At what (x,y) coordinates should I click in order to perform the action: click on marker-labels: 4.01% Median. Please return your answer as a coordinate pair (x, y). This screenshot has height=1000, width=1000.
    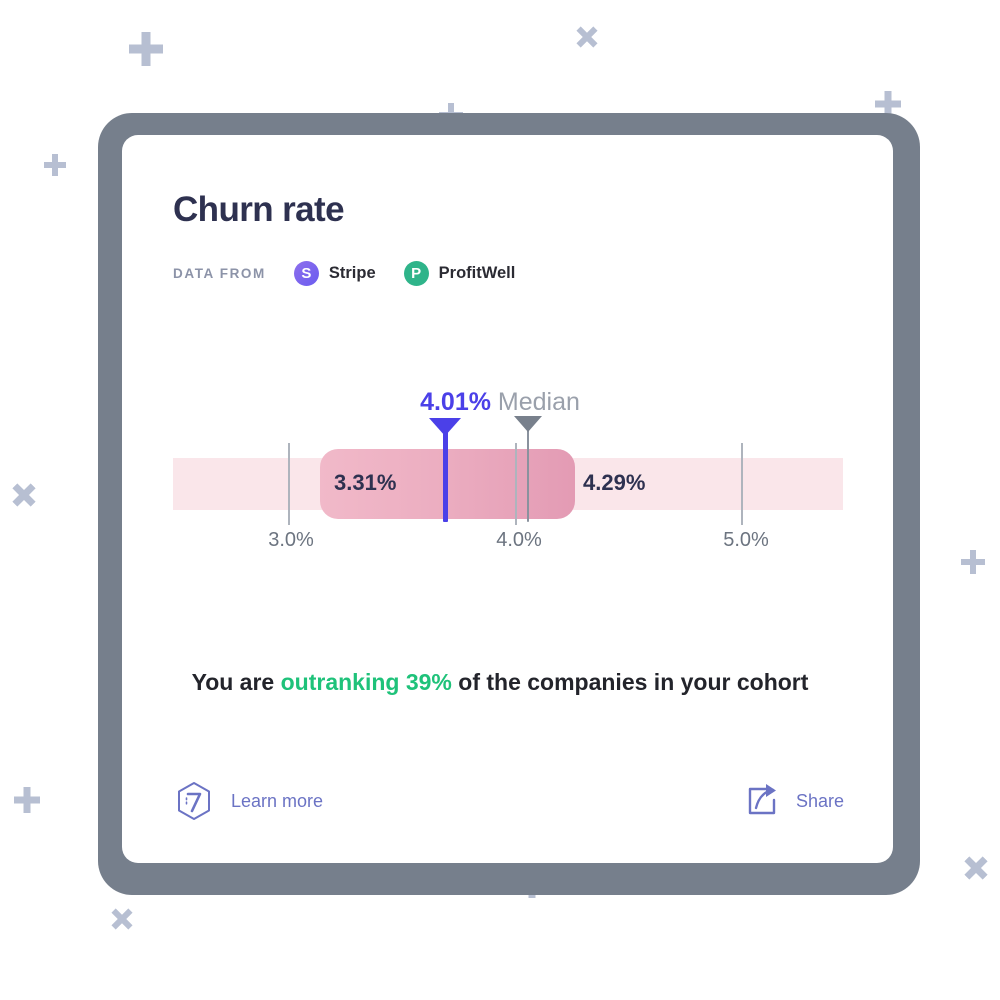
    Looking at the image, I should click on (500, 402).